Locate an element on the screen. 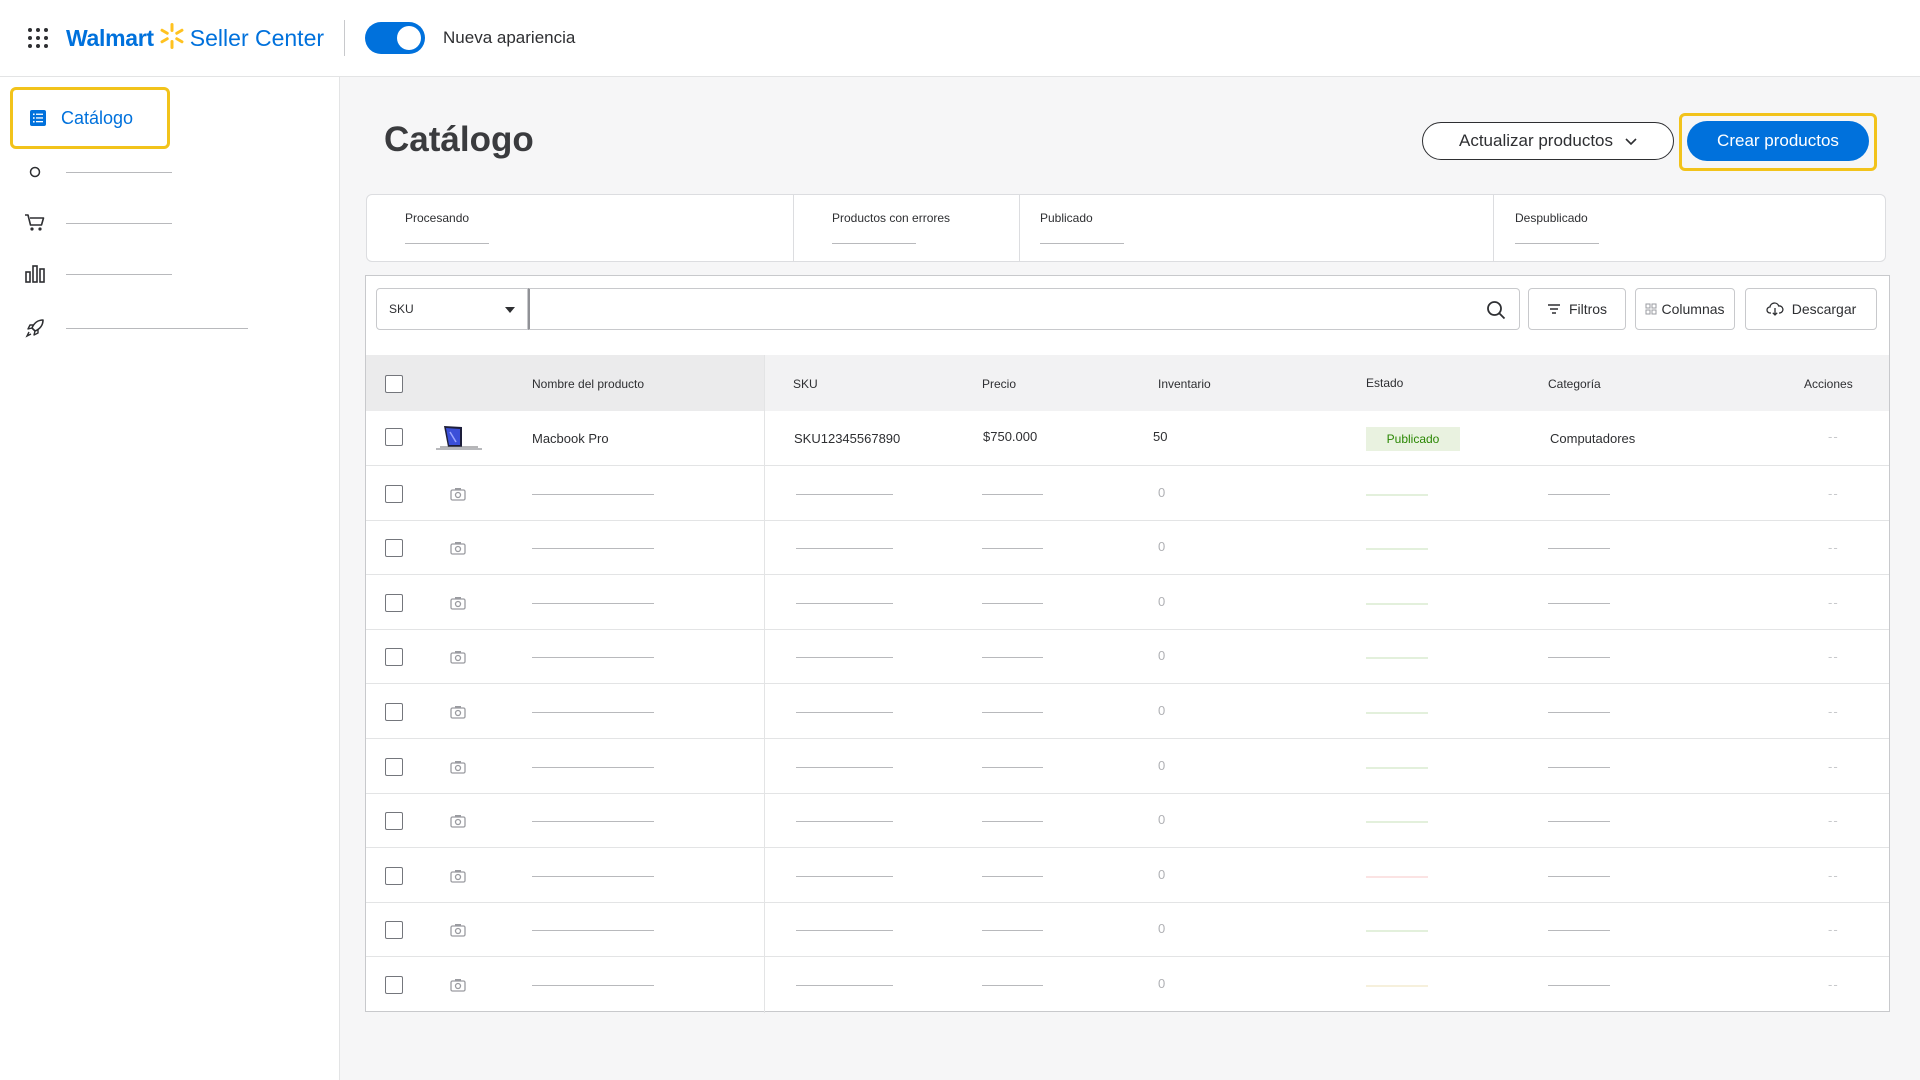  logo-product-text: Seller Center is located at coordinates (257, 37).